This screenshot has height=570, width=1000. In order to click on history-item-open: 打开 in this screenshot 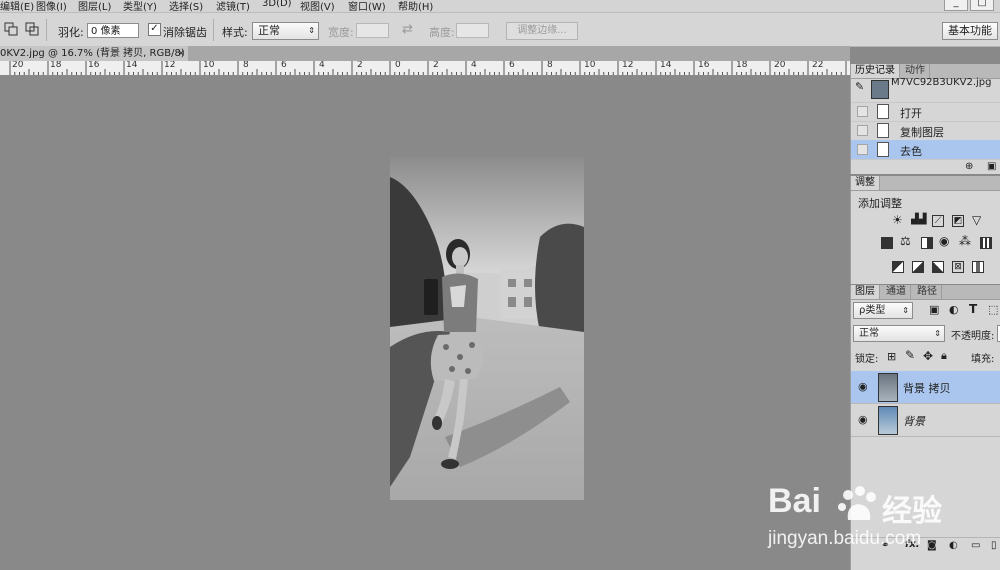, I will do `click(925, 112)`.